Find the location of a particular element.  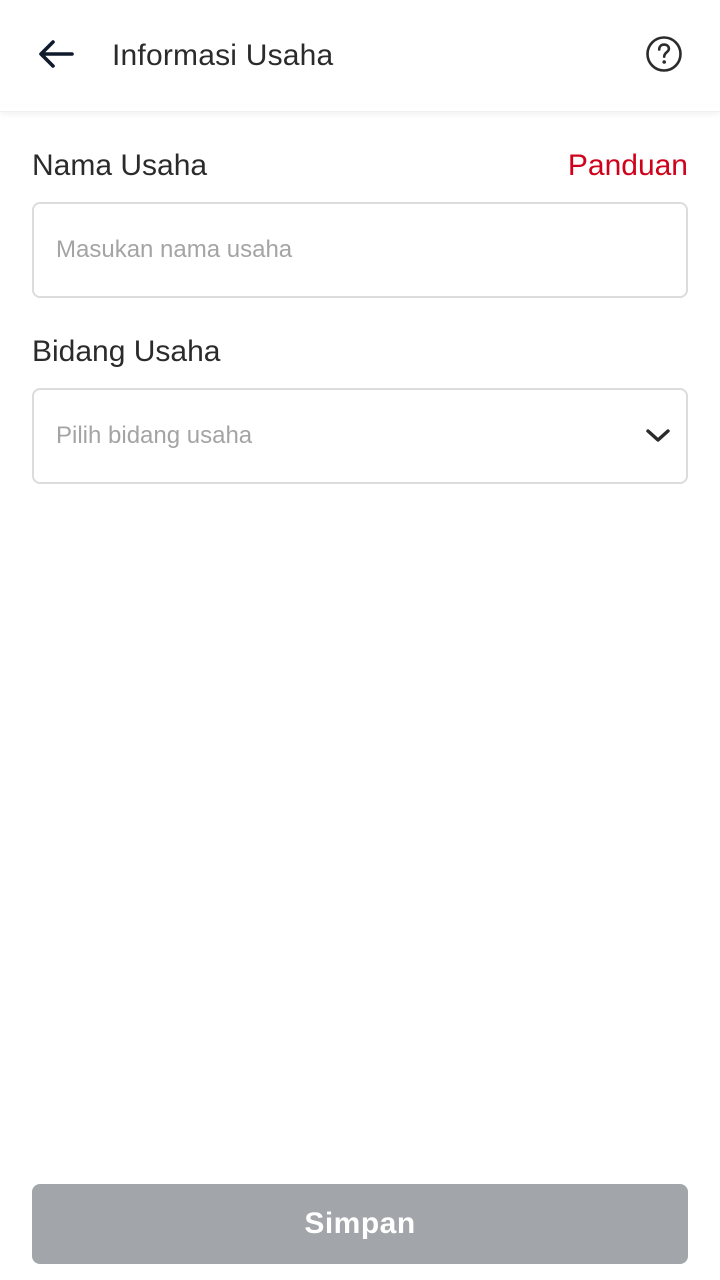

panduan-link: Panduan is located at coordinates (628, 166).